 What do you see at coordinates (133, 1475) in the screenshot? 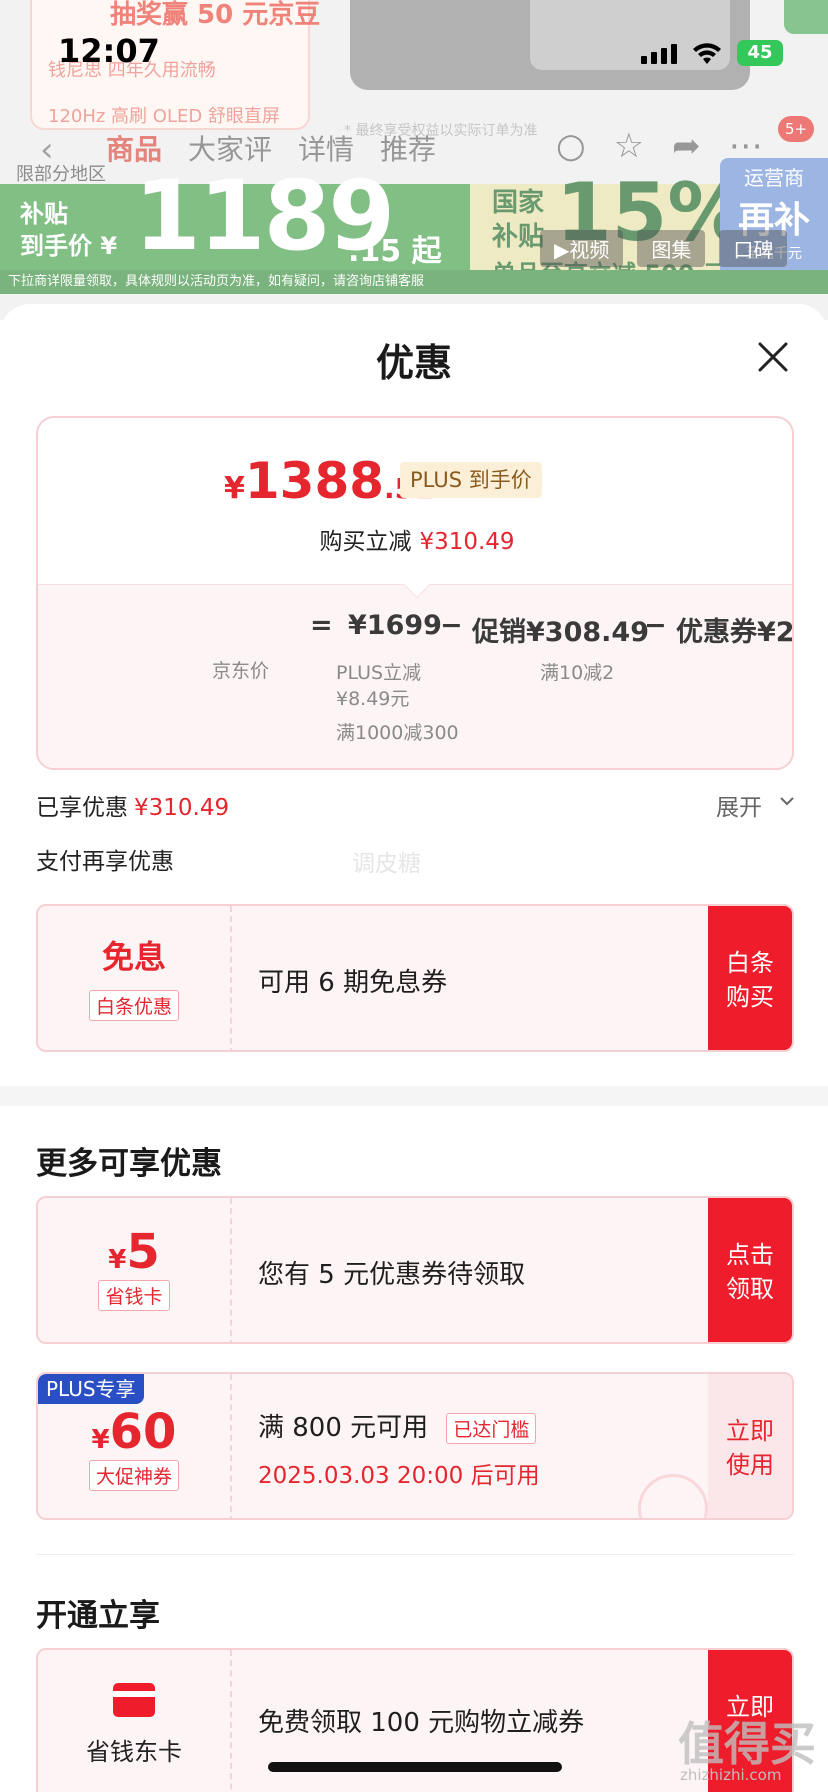
I see `coupon-tag: 大促神券` at bounding box center [133, 1475].